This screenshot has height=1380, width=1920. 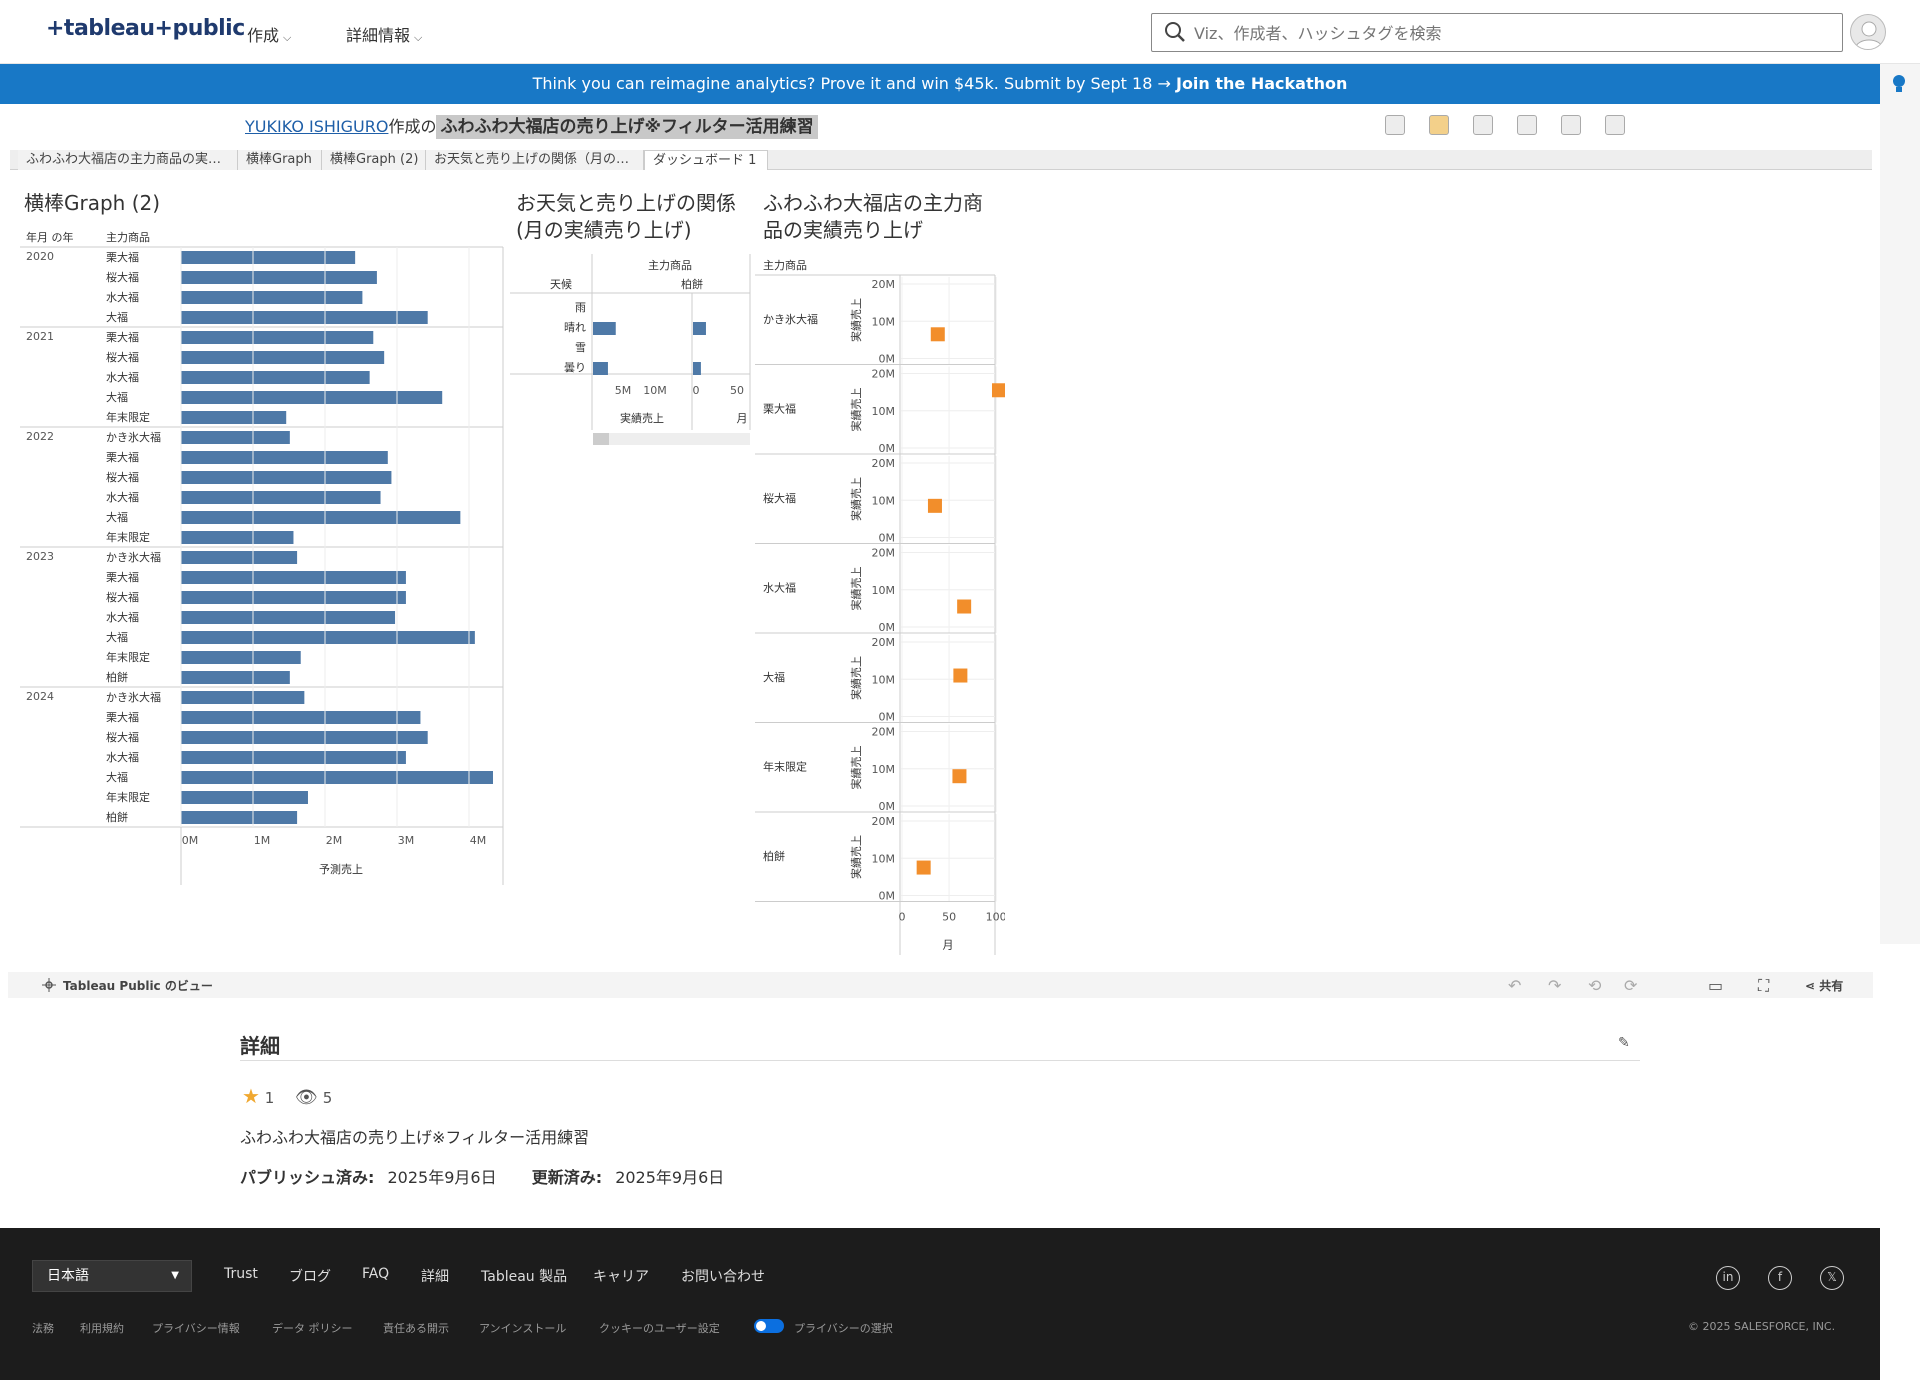 What do you see at coordinates (287, 37) in the screenshot?
I see `chevron-down-icon: ⌵` at bounding box center [287, 37].